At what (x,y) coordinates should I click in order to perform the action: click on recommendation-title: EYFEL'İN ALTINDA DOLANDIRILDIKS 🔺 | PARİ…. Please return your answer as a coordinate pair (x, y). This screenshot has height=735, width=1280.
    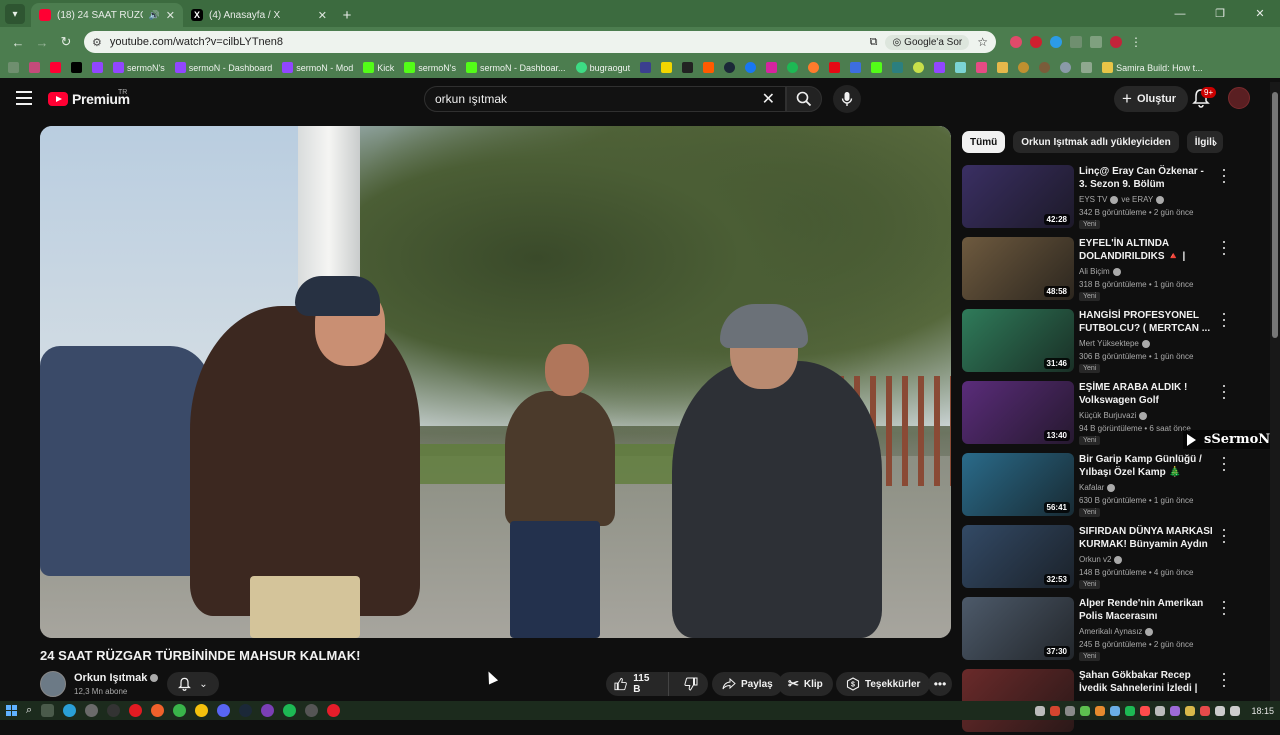
    Looking at the image, I should click on (1146, 250).